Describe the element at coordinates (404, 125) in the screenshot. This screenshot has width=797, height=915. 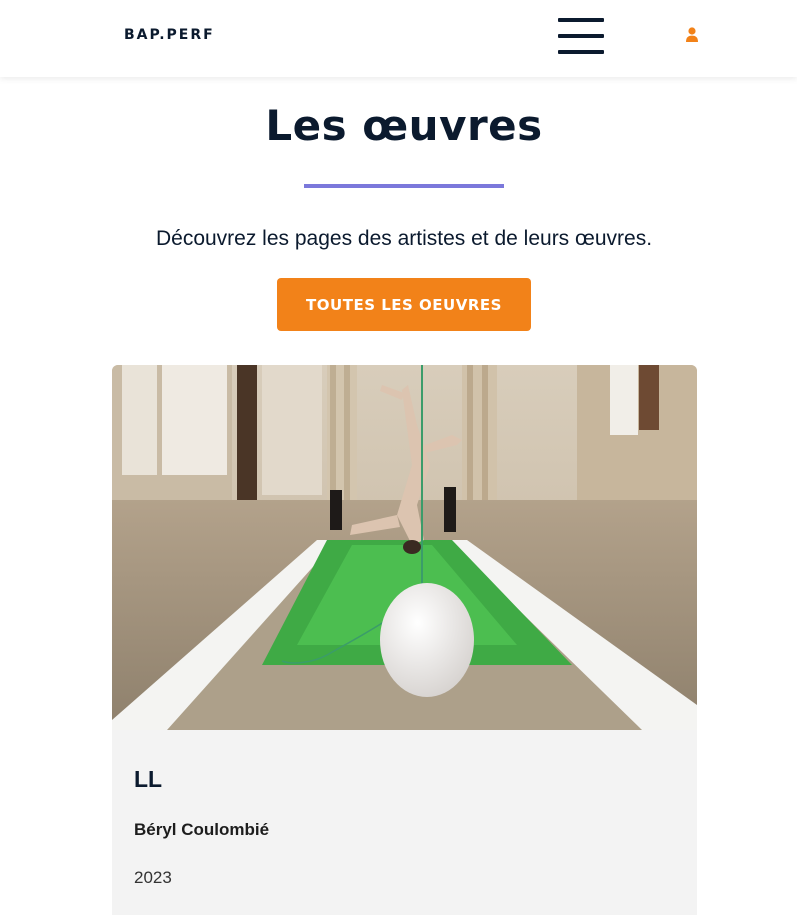
I see `page-title: Les œuvres` at that location.